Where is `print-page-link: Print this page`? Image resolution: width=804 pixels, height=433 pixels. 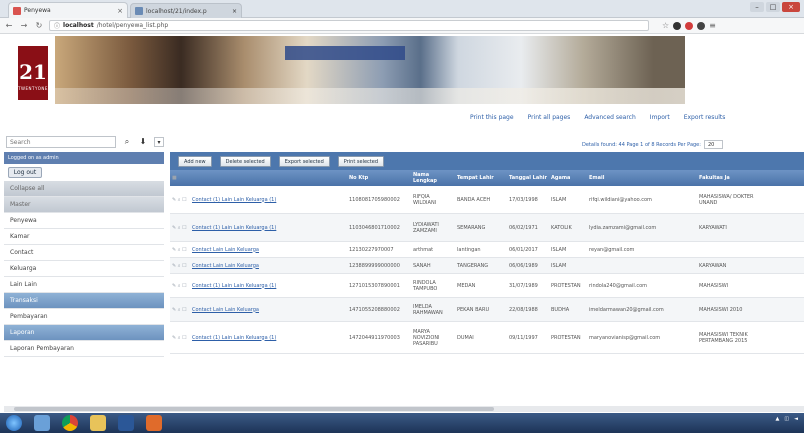
print-page-link: Print this page is located at coordinates (492, 117).